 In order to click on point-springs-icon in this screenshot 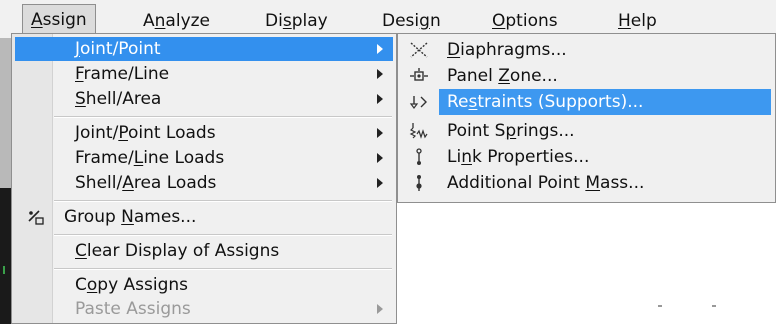, I will do `click(418, 131)`.